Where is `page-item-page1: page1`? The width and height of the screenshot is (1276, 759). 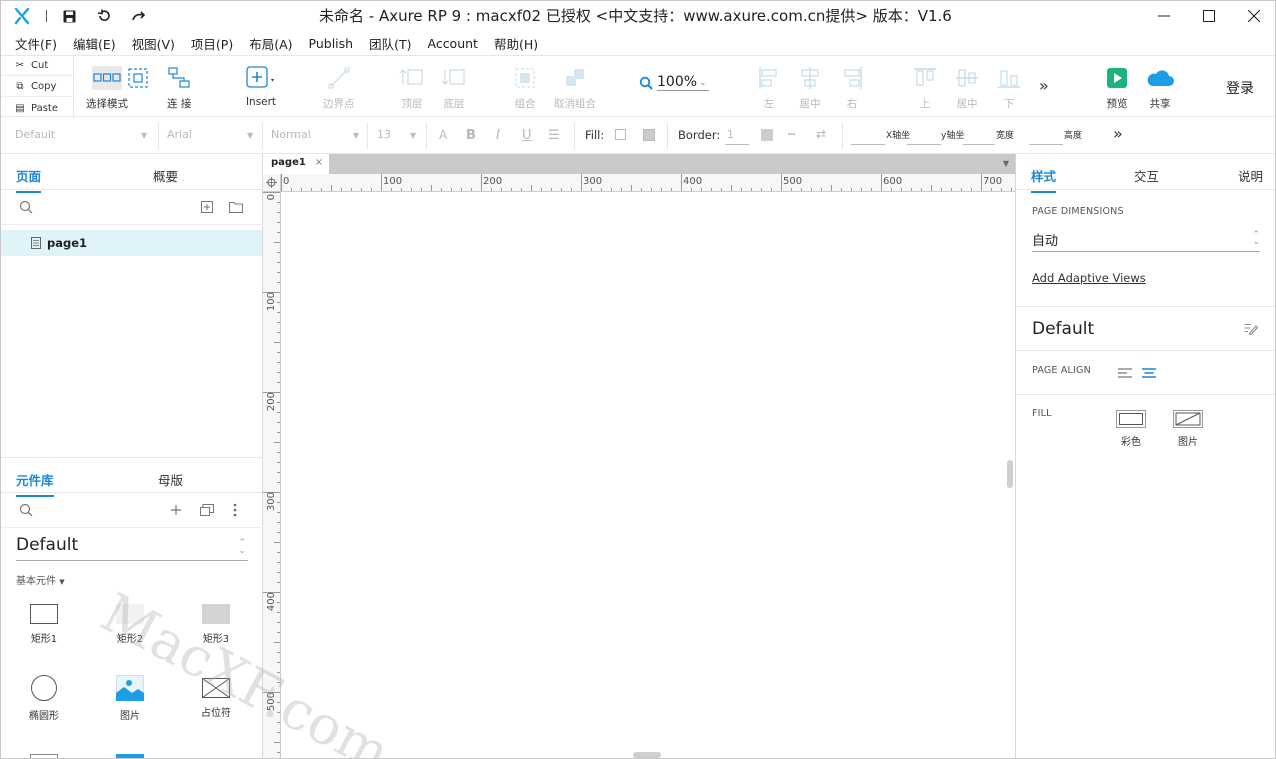 page-item-page1: page1 is located at coordinates (131, 243).